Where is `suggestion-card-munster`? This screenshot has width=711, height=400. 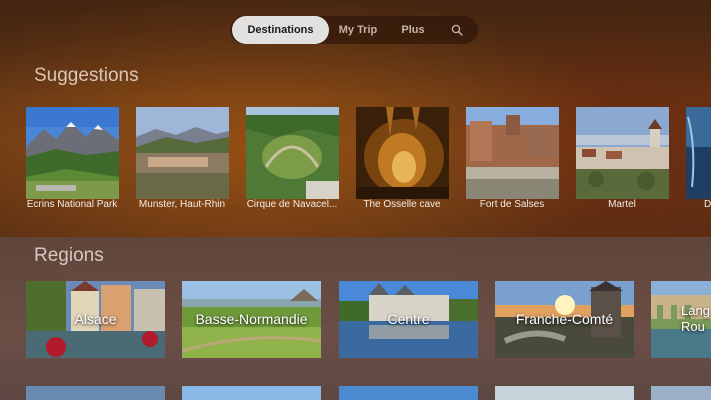
suggestion-card-munster is located at coordinates (182, 153).